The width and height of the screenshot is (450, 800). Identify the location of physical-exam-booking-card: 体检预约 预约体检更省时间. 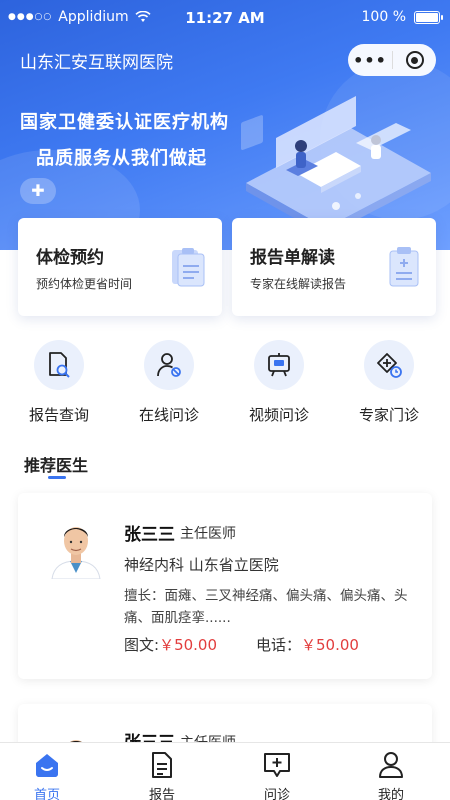
(120, 267).